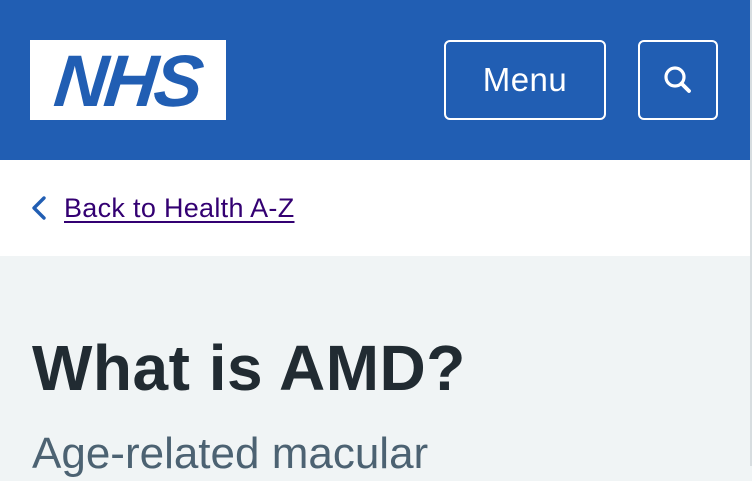 The height and width of the screenshot is (481, 752). What do you see at coordinates (179, 207) in the screenshot?
I see `back-link-label: Back to Health A-Z` at bounding box center [179, 207].